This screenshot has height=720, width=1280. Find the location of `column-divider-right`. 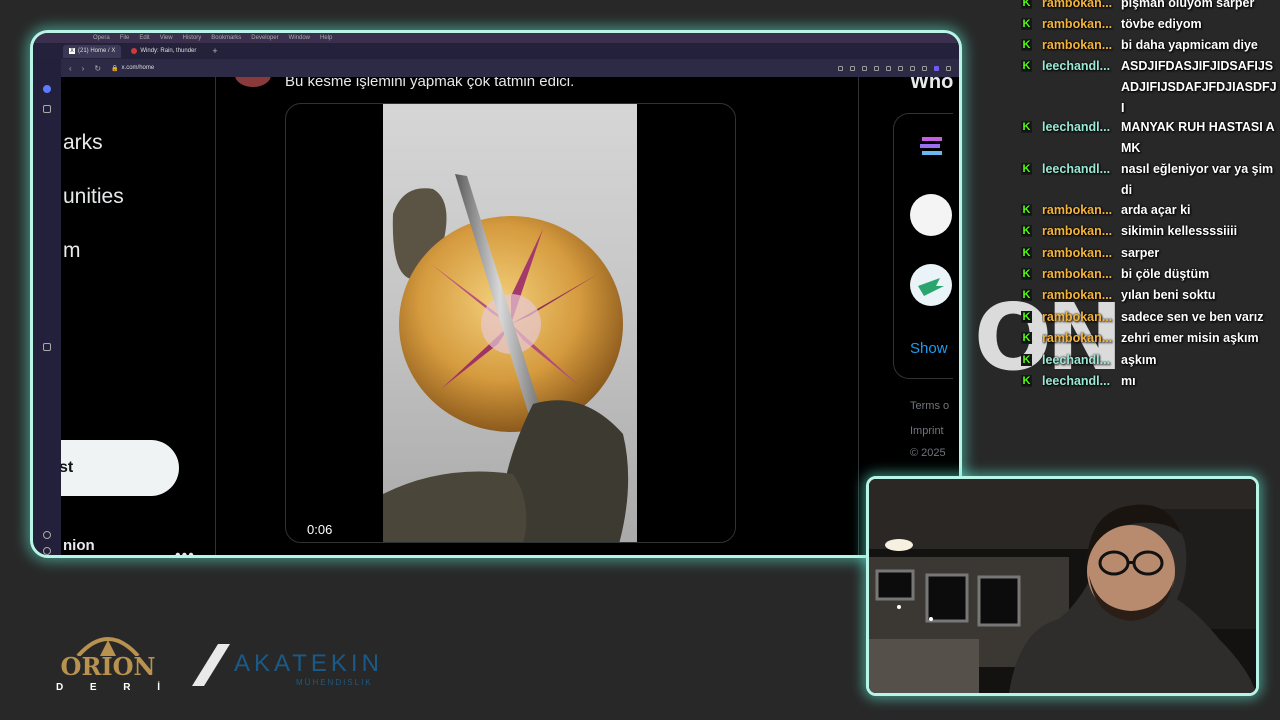

column-divider-right is located at coordinates (858, 316).